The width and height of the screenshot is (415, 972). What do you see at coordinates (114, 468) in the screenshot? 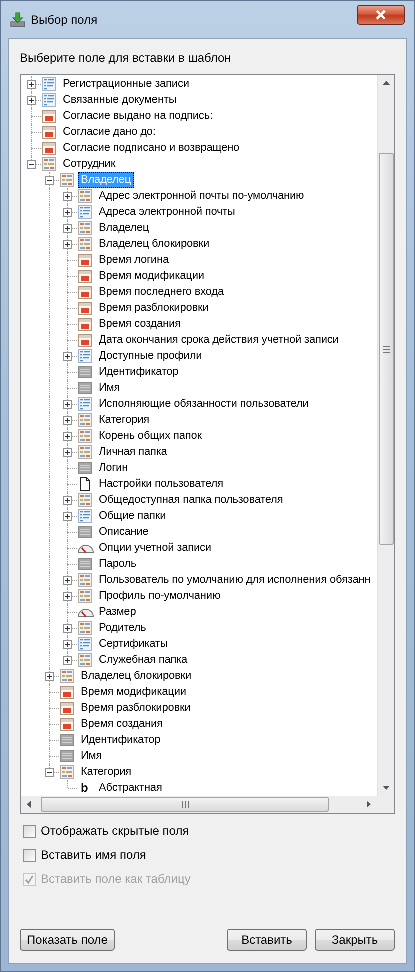
I see `tree-item: Логин` at bounding box center [114, 468].